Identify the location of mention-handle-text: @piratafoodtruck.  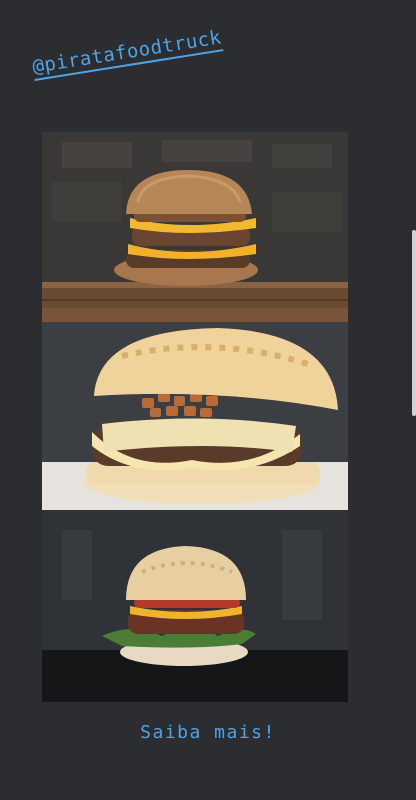
(127, 53).